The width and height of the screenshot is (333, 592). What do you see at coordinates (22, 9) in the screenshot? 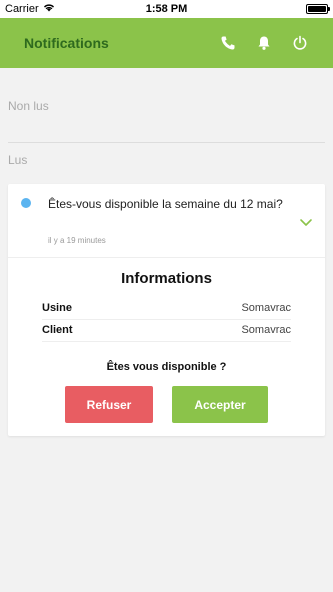
I see `carrier-label: Carrier` at bounding box center [22, 9].